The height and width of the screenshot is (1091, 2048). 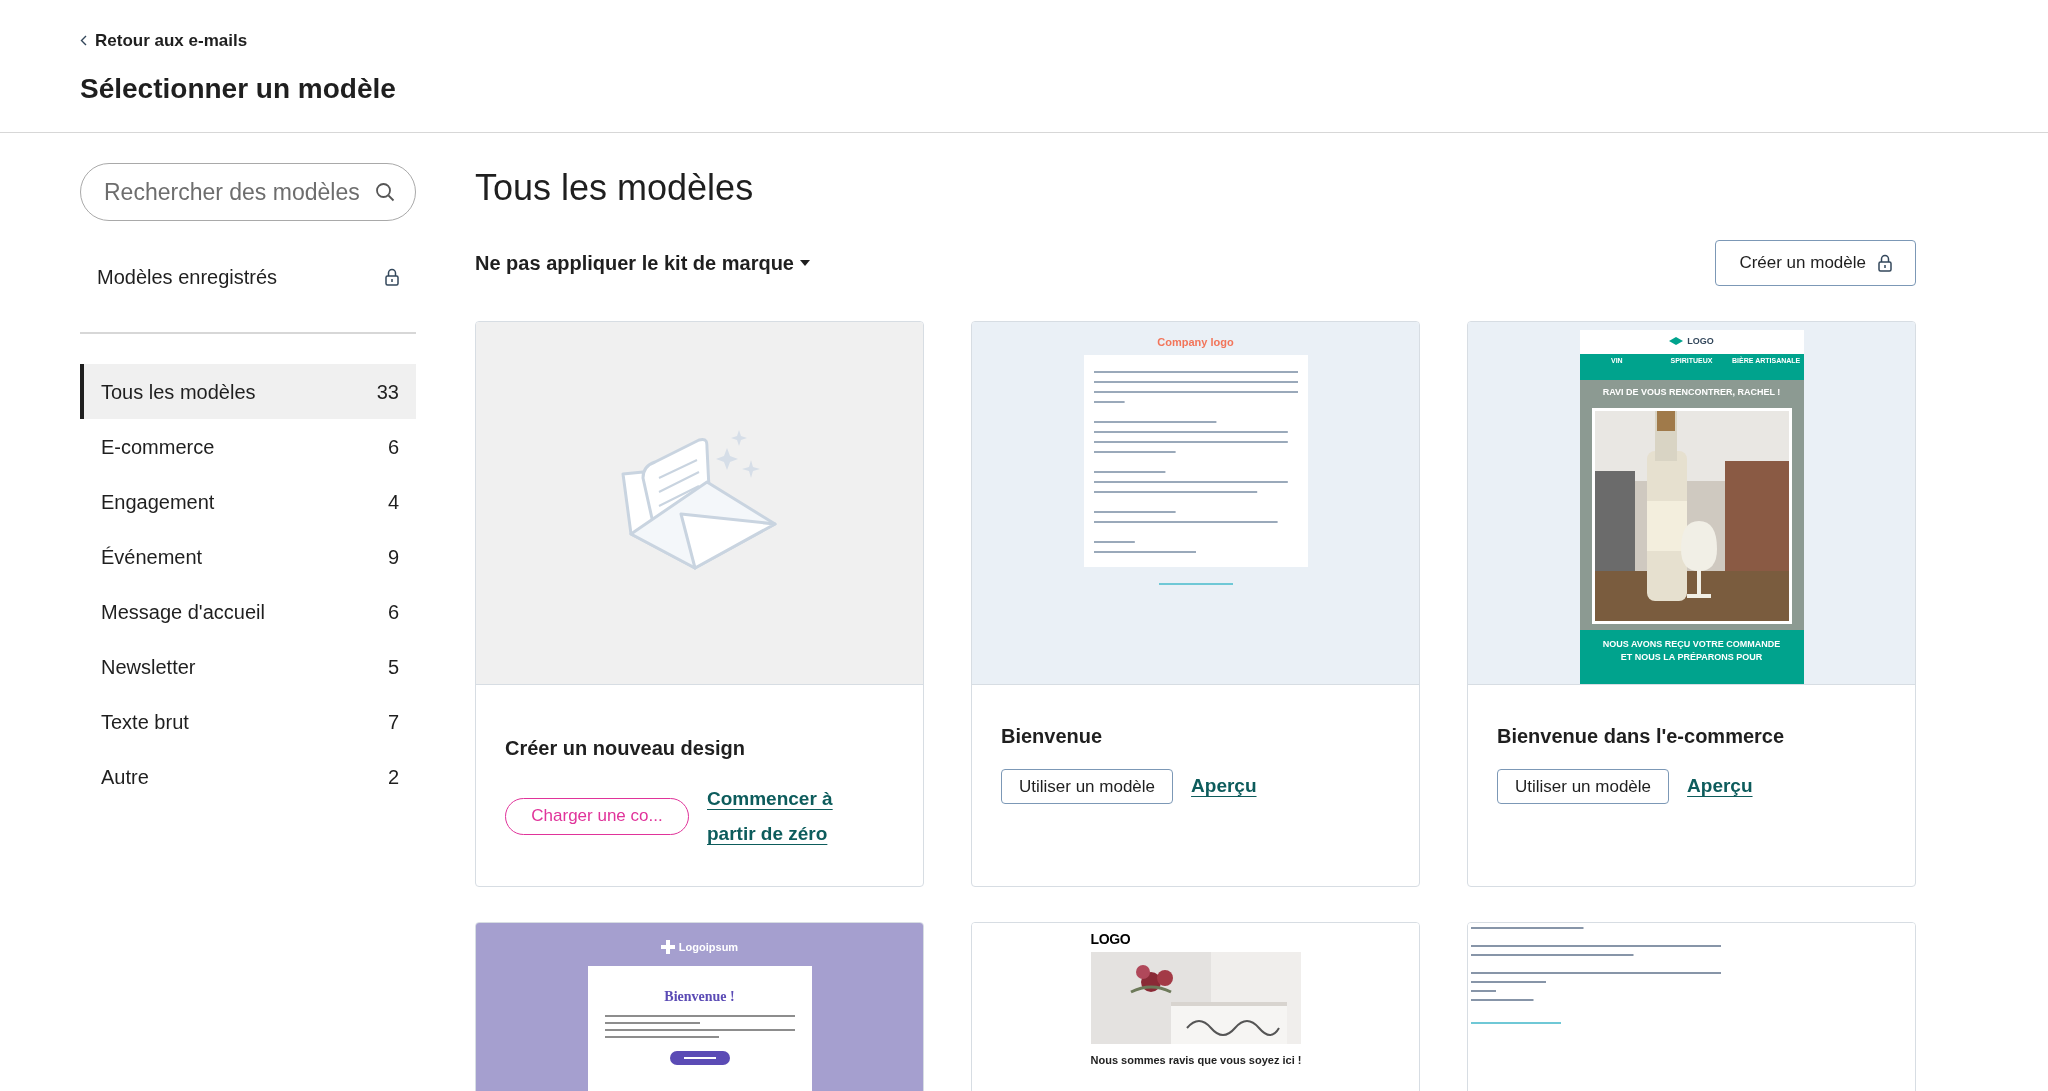 I want to click on category-count: 5, so click(x=393, y=667).